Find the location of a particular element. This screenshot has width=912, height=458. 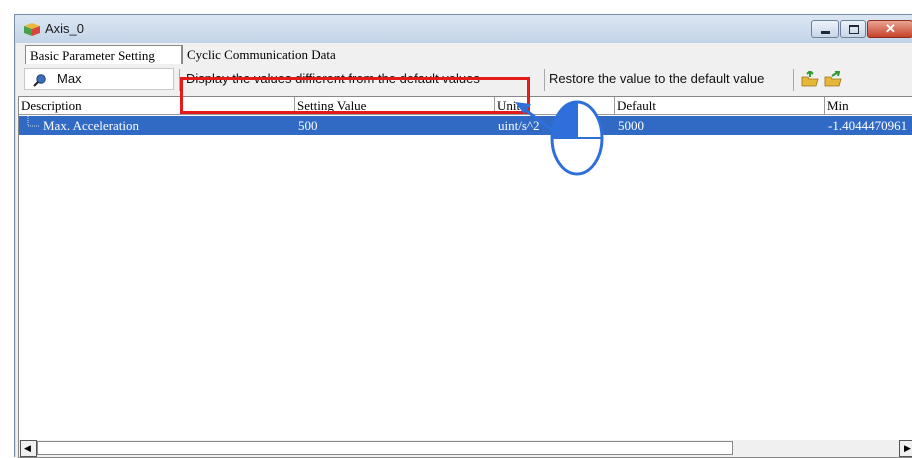

search-icon is located at coordinates (39, 80).